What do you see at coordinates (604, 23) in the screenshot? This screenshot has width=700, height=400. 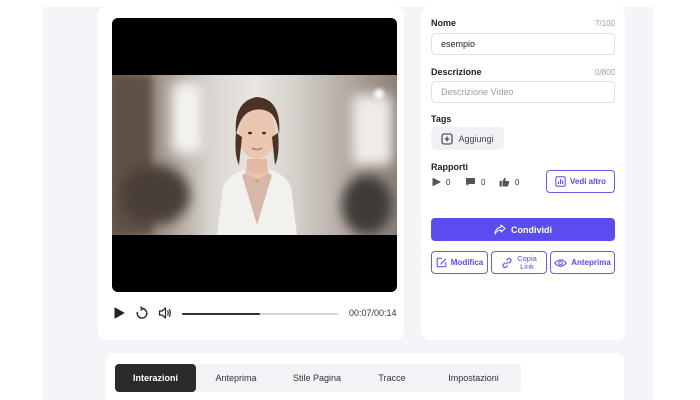 I see `name-counter: 7/100` at bounding box center [604, 23].